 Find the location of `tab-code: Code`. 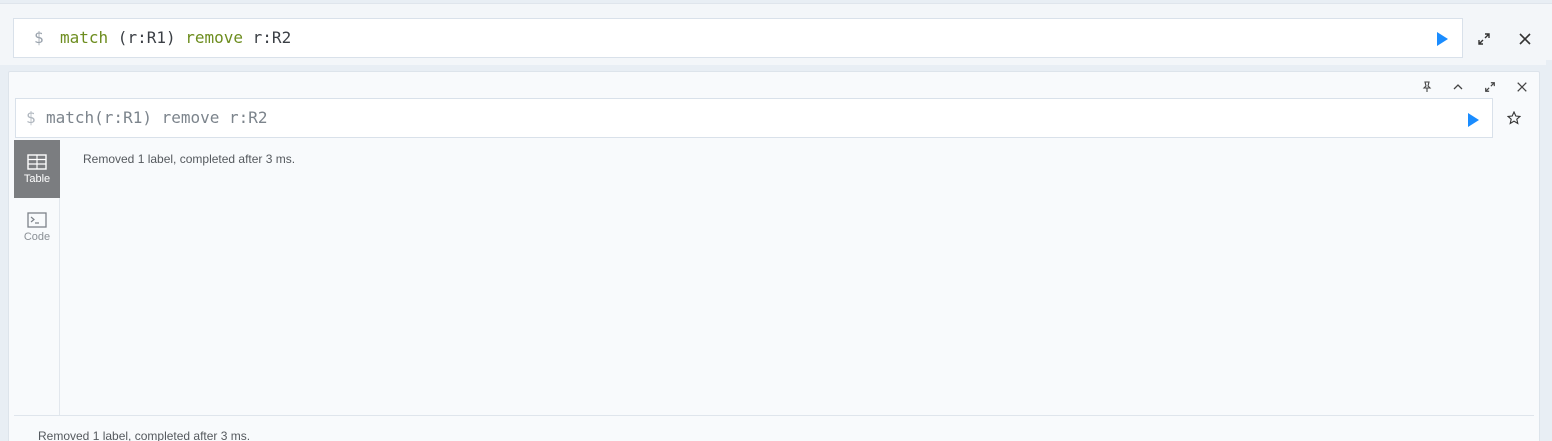

tab-code: Code is located at coordinates (37, 227).